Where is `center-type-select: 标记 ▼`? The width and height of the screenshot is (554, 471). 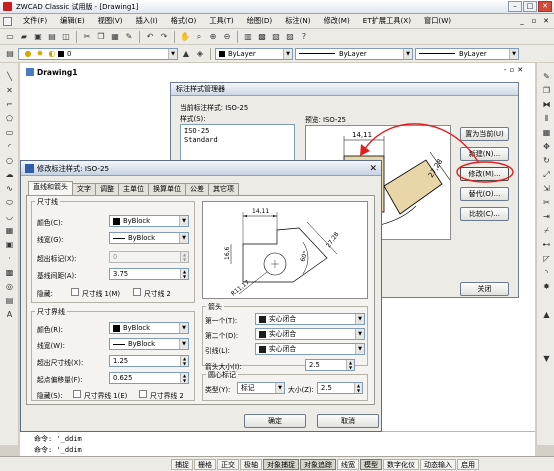 center-type-select: 标记 ▼ is located at coordinates (261, 388).